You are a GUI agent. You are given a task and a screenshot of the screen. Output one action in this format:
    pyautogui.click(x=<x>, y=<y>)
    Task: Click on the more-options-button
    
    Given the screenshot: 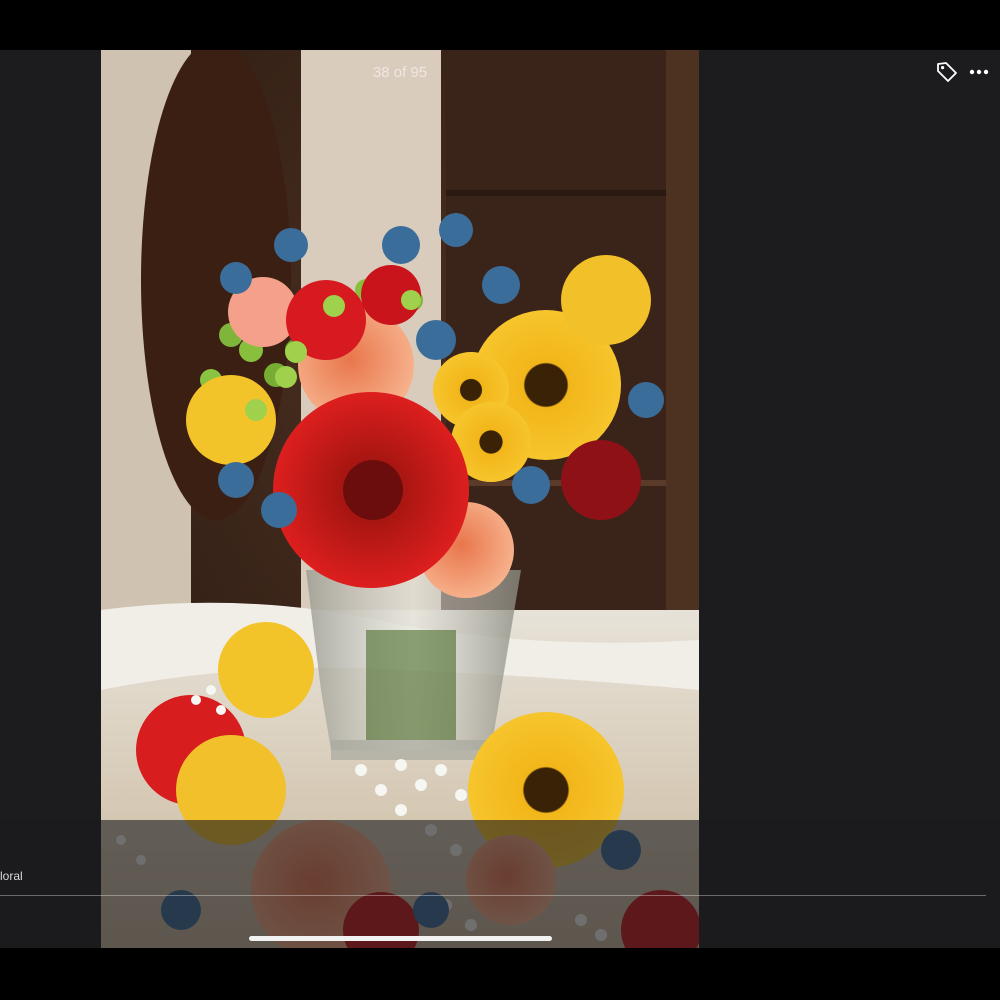 What is the action you would take?
    pyautogui.click(x=979, y=72)
    